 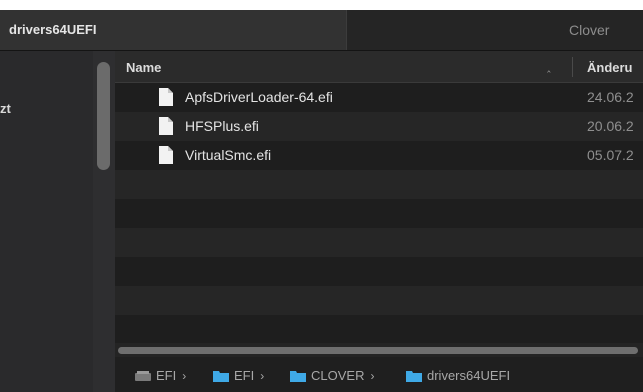 What do you see at coordinates (610, 97) in the screenshot?
I see `file-date: 24.06.2` at bounding box center [610, 97].